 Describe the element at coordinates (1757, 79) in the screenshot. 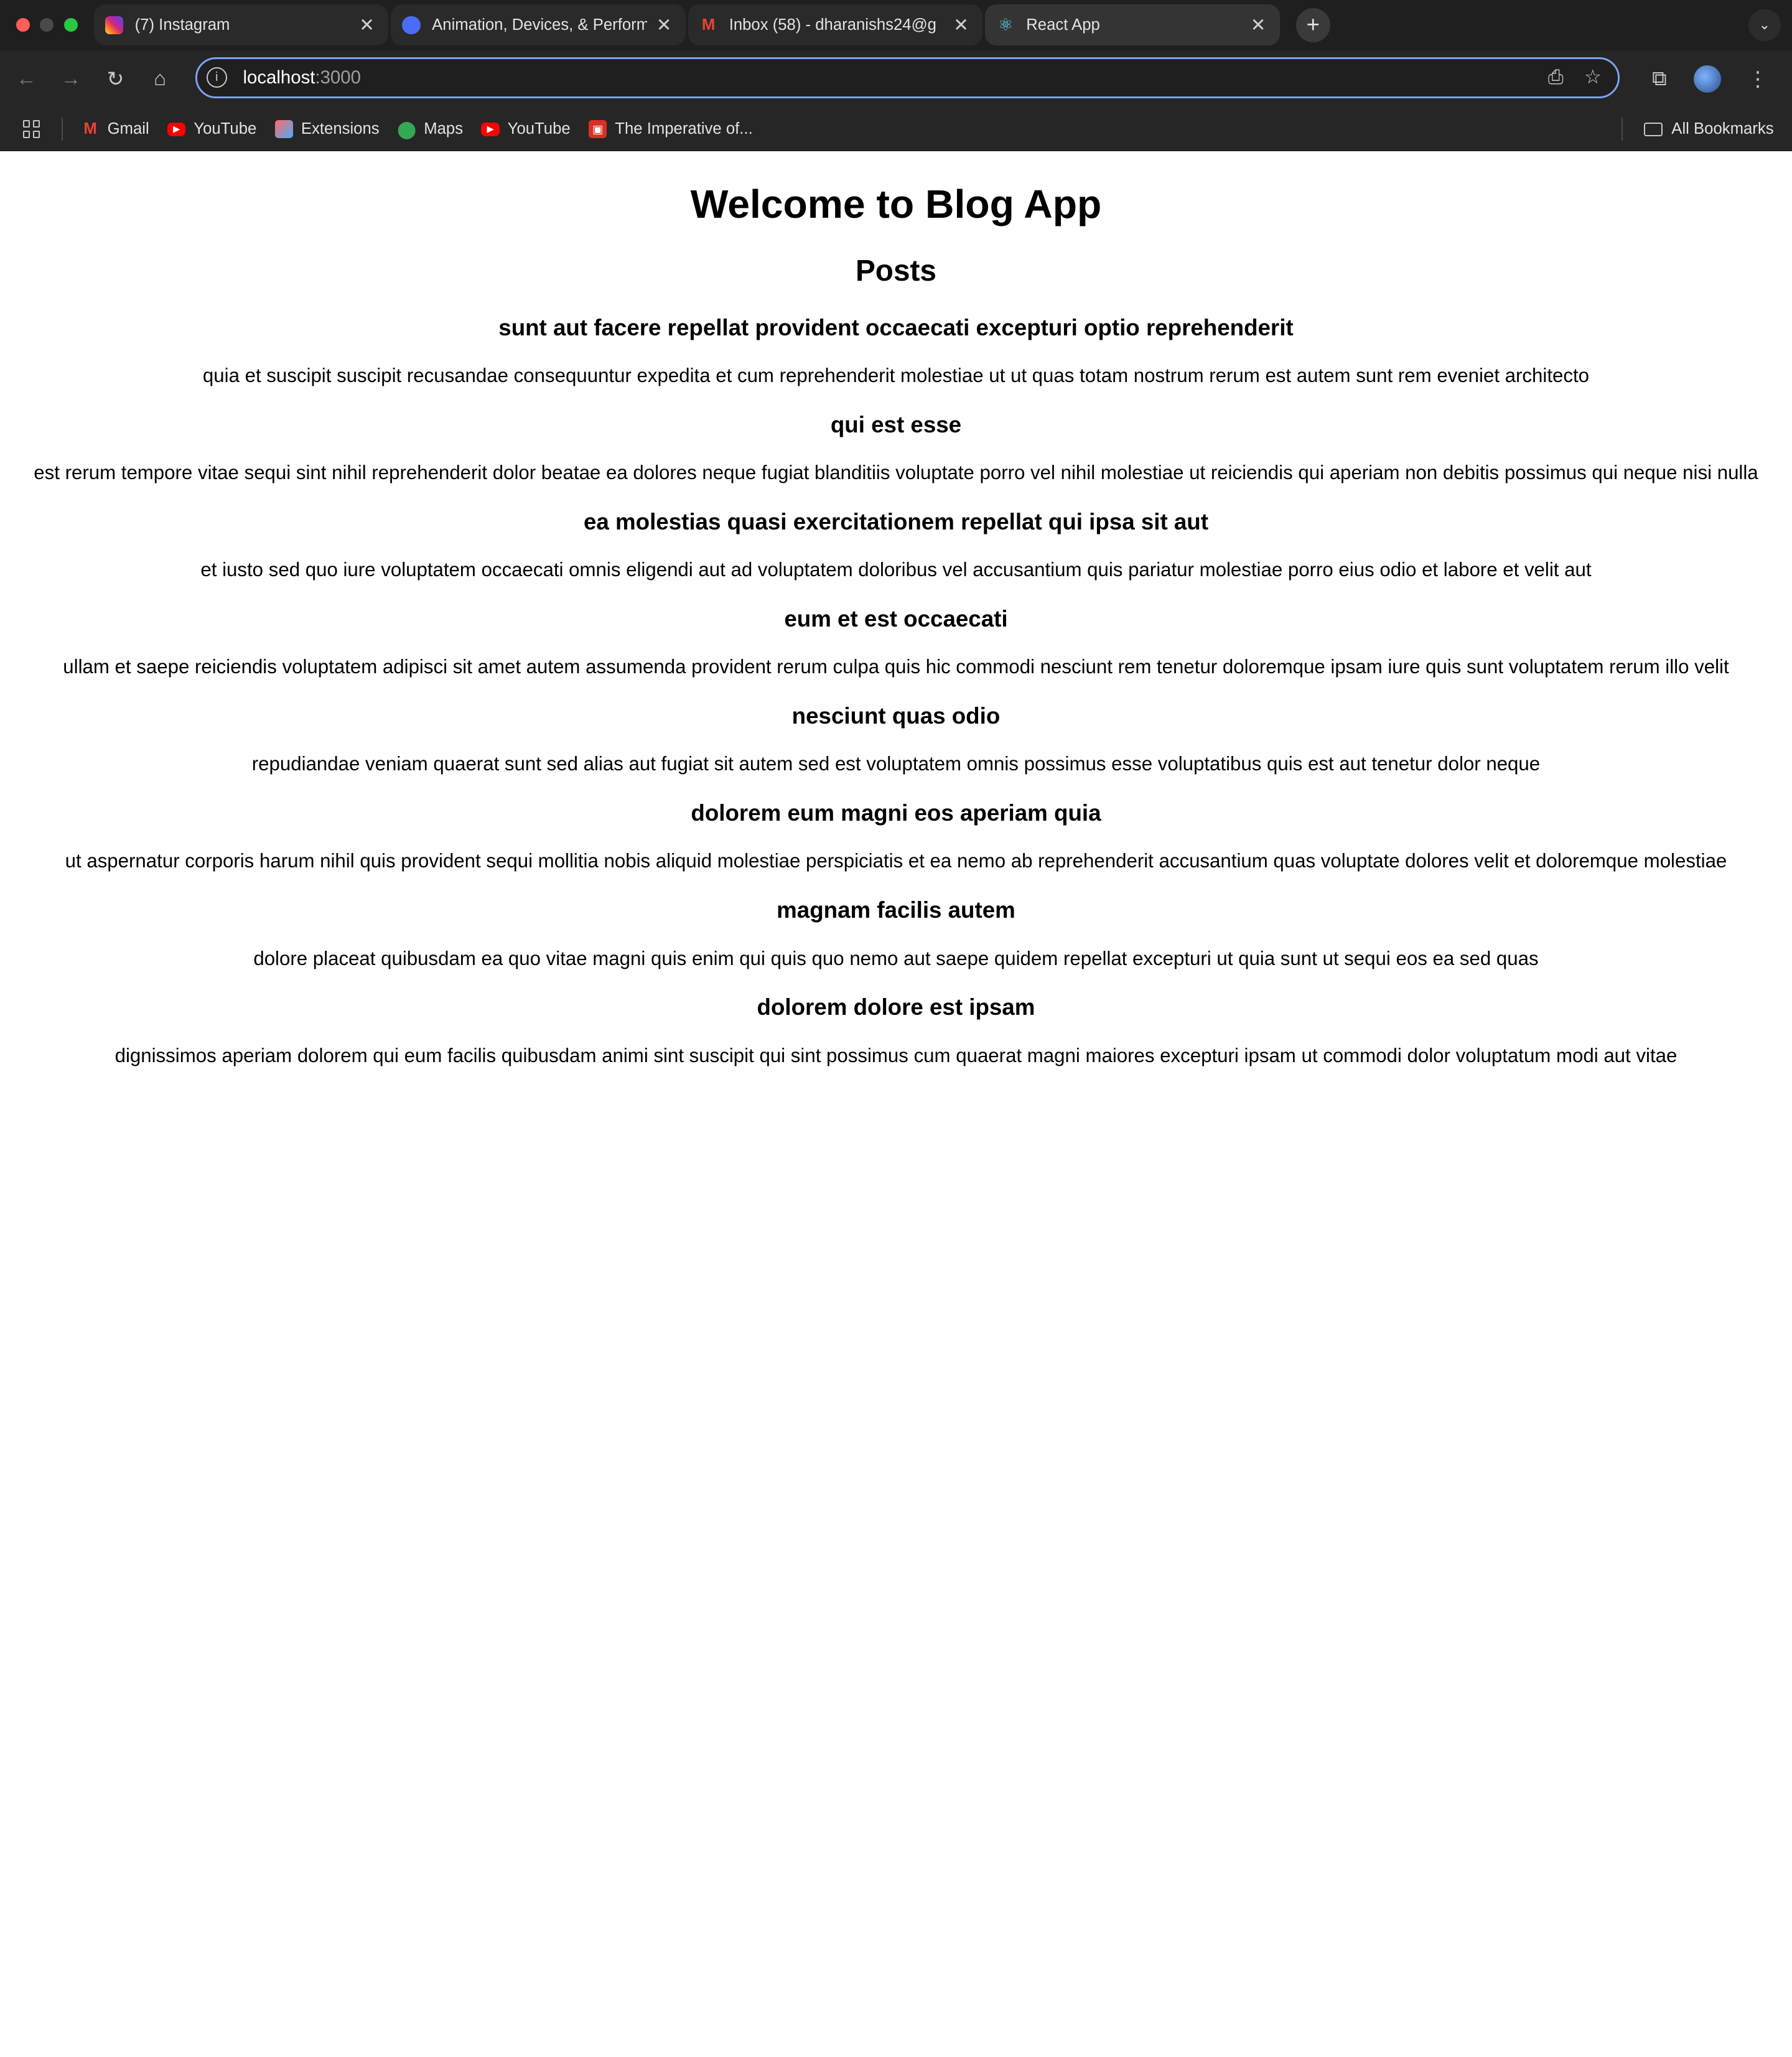

I see `menu-kebab-icon: ⋮` at that location.